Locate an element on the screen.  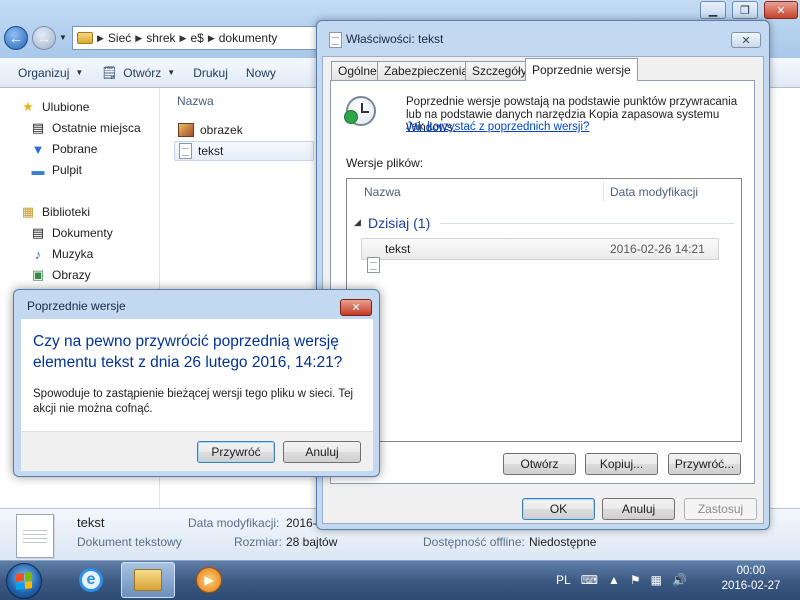
recent-pages-dropdown: ▼ is located at coordinates (63, 37).